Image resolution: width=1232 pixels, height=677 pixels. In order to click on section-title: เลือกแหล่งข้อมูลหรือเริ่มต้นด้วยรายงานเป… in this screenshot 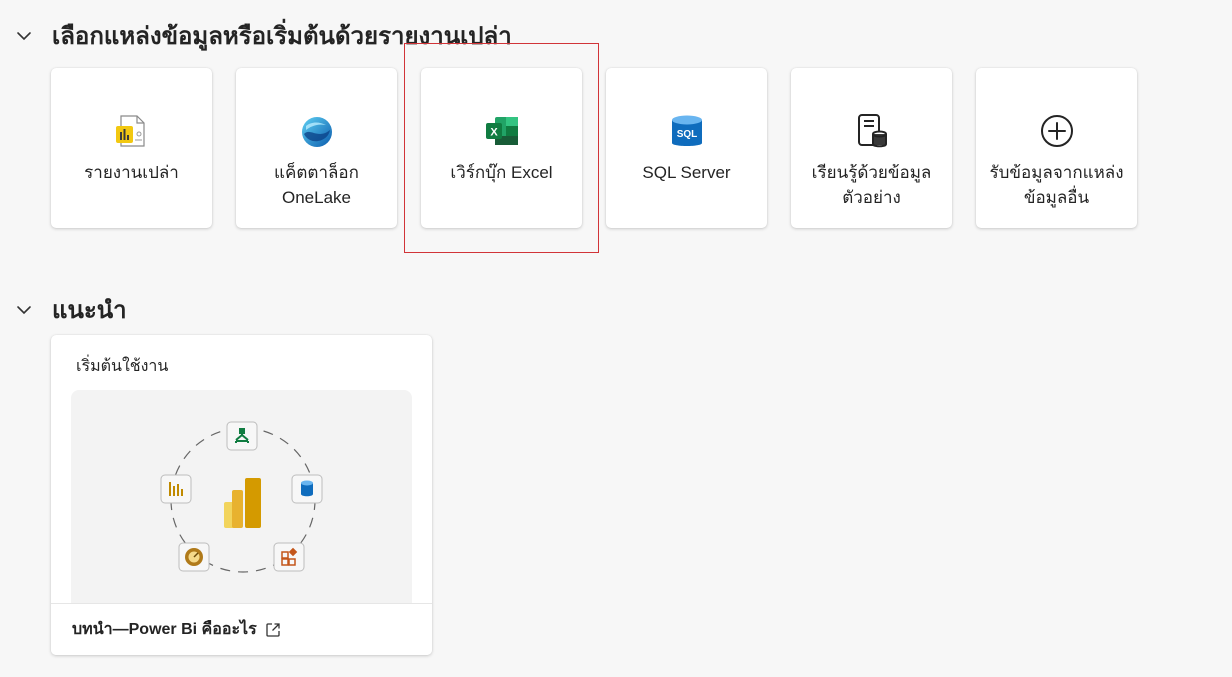, I will do `click(282, 36)`.